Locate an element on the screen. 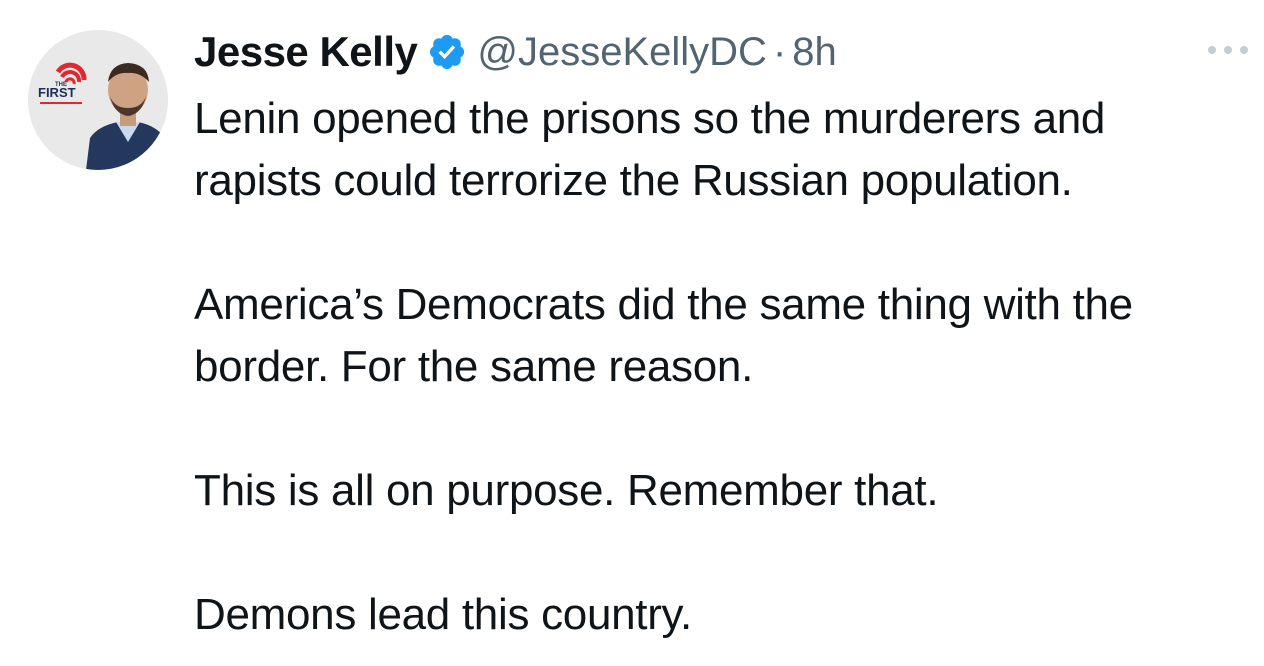  ellipsis-icon is located at coordinates (1228, 50).